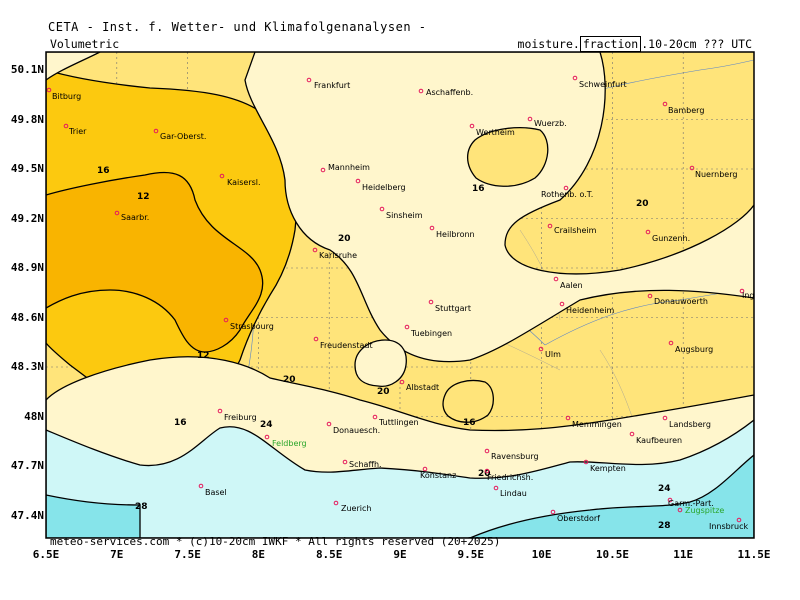 This screenshot has width=800, height=600. What do you see at coordinates (27, 119) in the screenshot?
I see `lat-tick-label: 49.8N` at bounding box center [27, 119].